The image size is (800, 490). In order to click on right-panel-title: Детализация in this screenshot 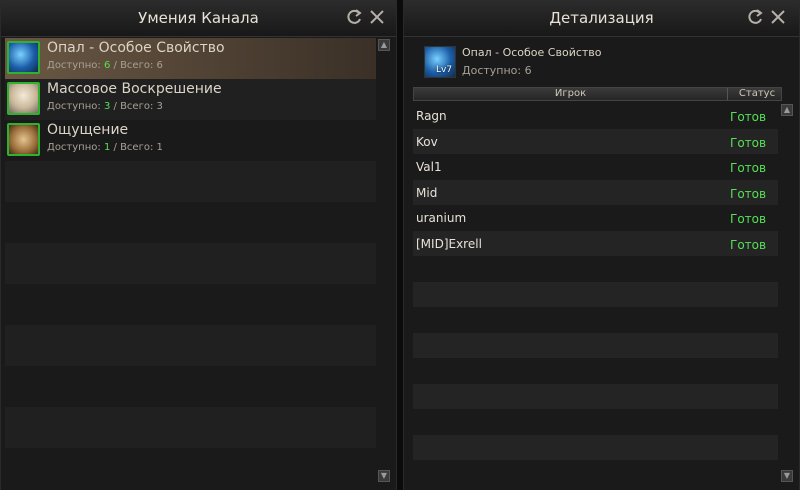, I will do `click(601, 18)`.